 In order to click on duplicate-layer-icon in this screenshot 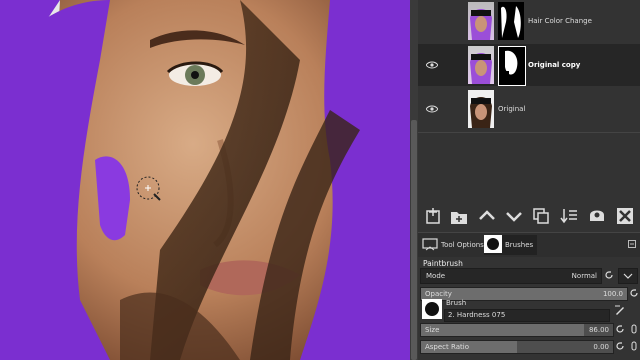, I will do `click(541, 216)`.